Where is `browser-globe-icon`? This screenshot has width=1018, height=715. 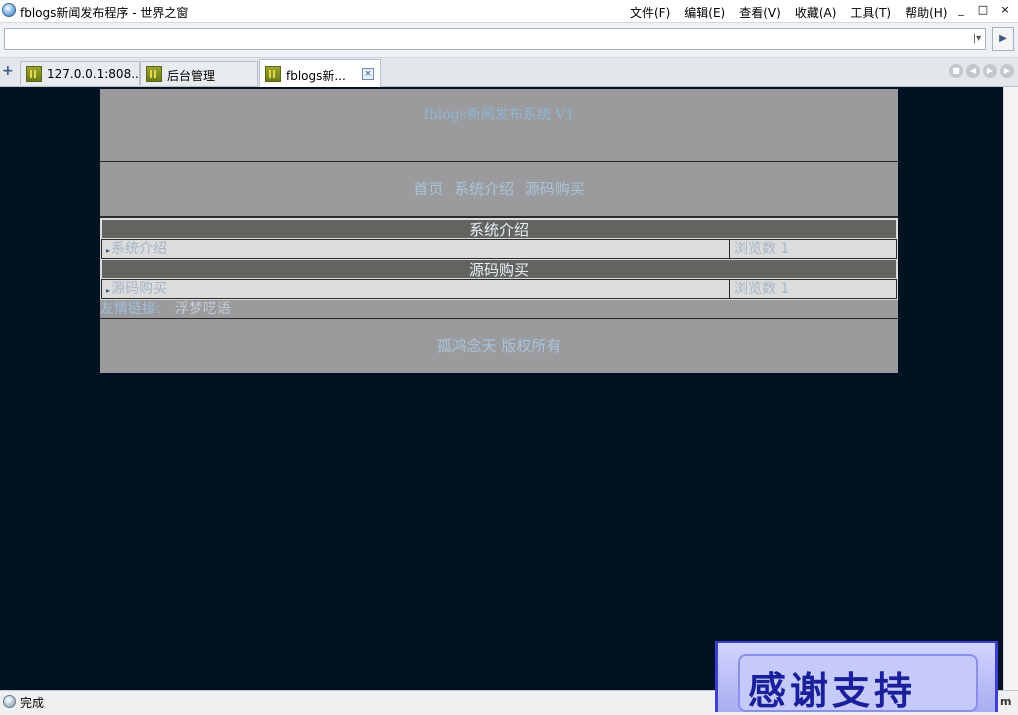
browser-globe-icon is located at coordinates (9, 10).